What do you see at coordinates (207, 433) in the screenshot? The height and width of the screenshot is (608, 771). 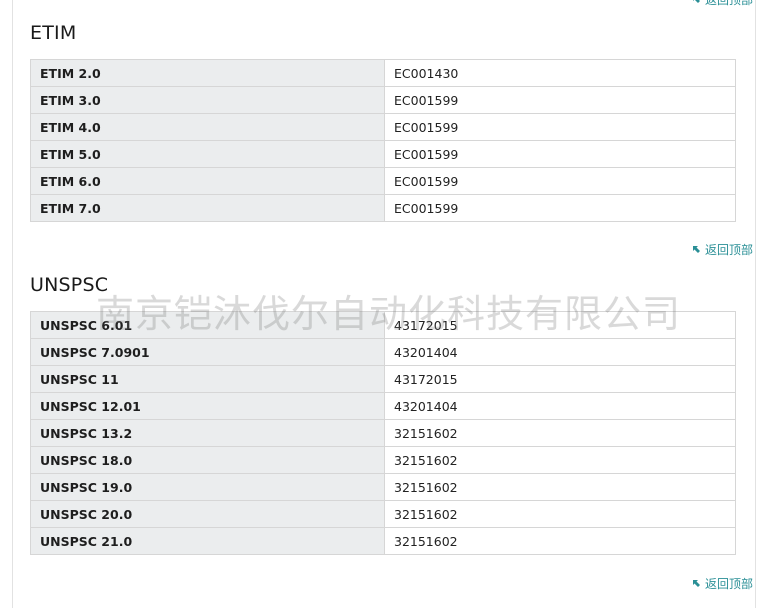 I see `unspsc-version-cell: UNSPSC 13.2` at bounding box center [207, 433].